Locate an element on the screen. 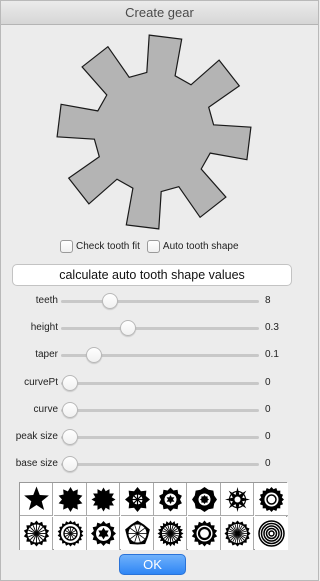 The height and width of the screenshot is (581, 320). hatched-gear-icon is located at coordinates (237, 533).